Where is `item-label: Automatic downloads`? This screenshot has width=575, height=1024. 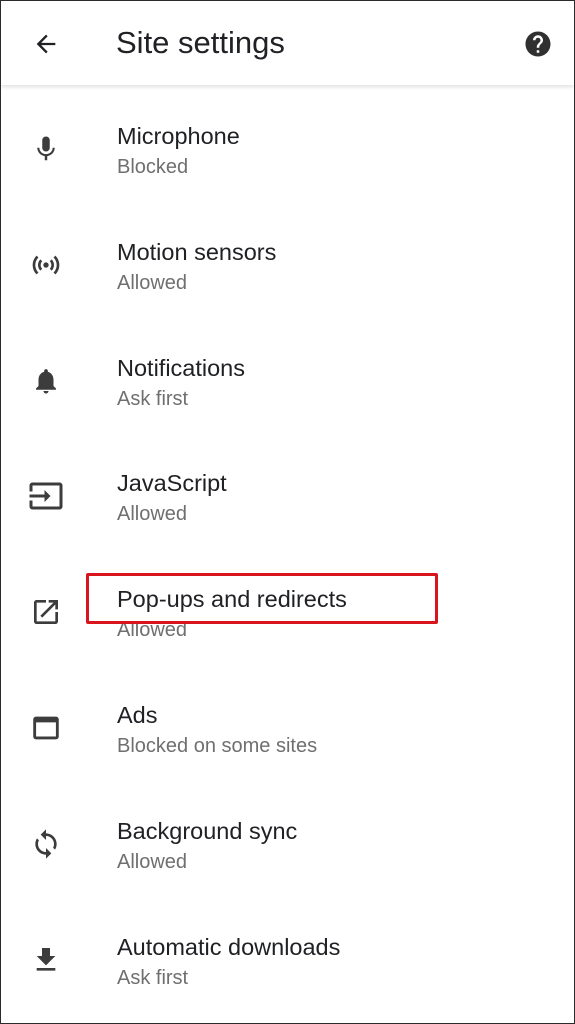 item-label: Automatic downloads is located at coordinates (229, 946).